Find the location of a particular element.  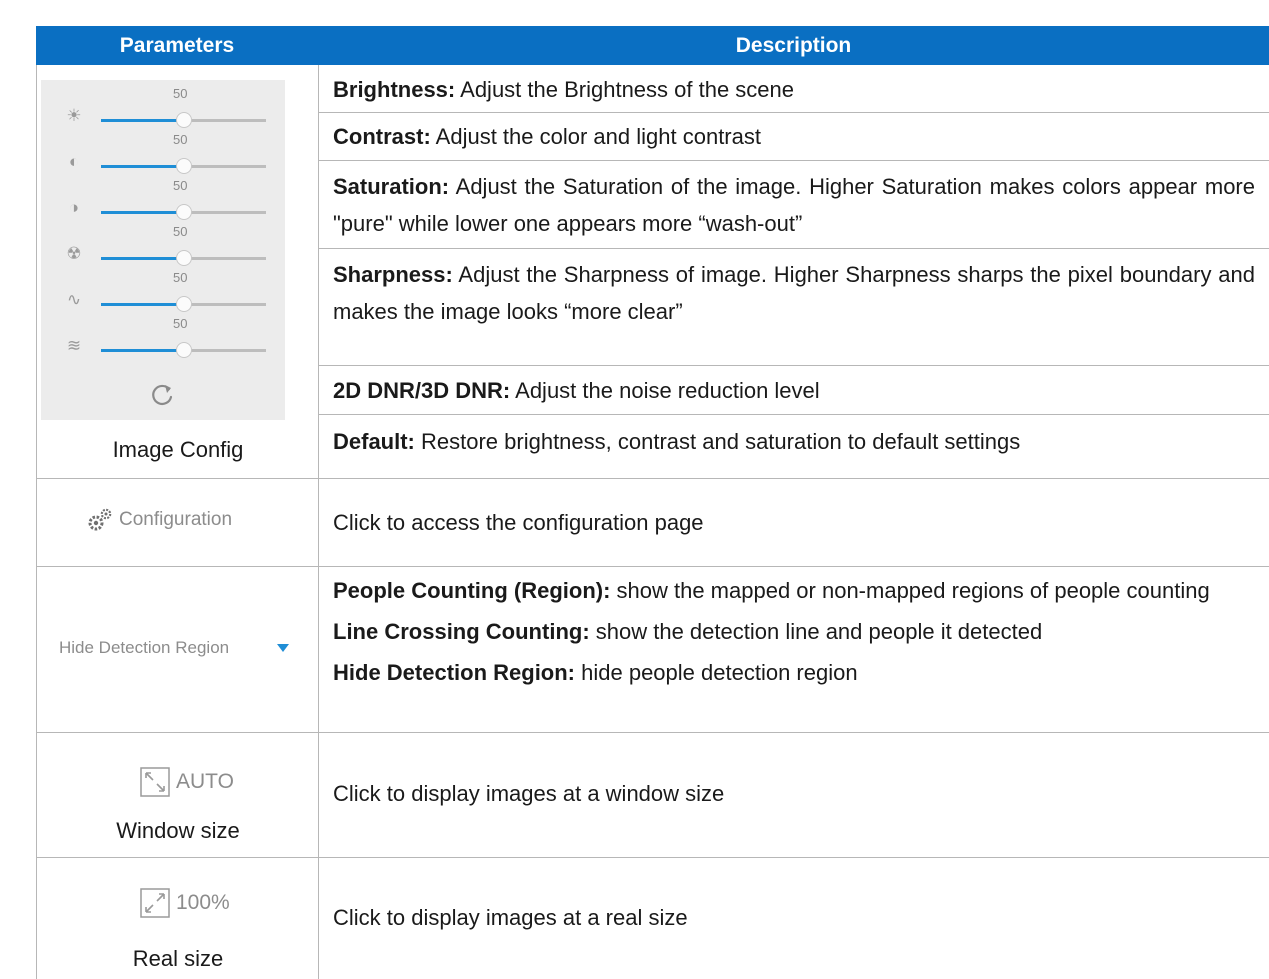

row-real-size: Click to display images at a real size is located at coordinates (793, 918).